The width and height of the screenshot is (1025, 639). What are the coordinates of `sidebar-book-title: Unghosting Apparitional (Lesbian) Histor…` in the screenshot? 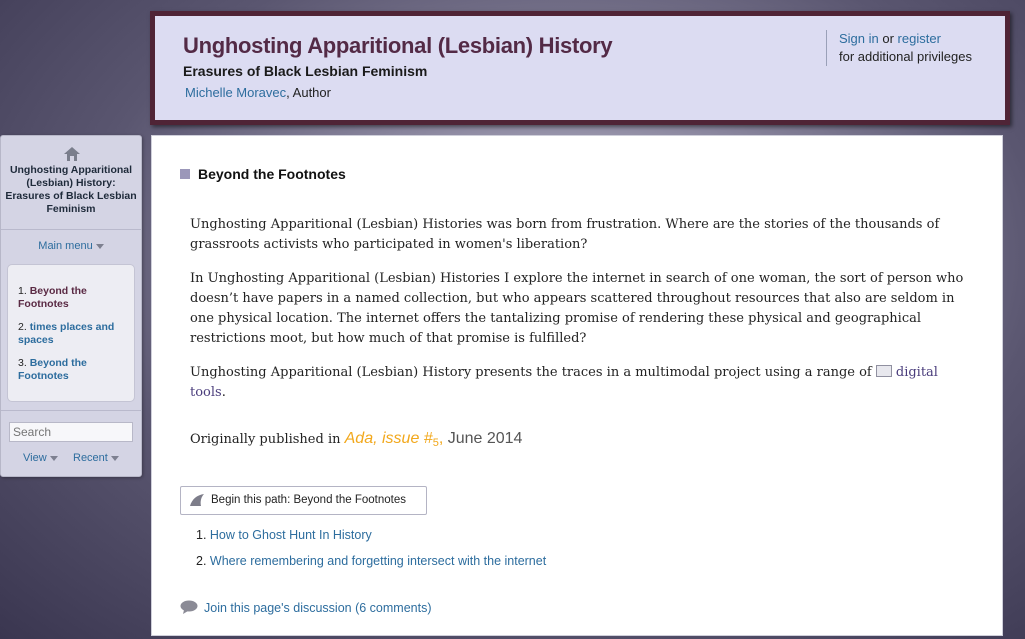 It's located at (71, 190).